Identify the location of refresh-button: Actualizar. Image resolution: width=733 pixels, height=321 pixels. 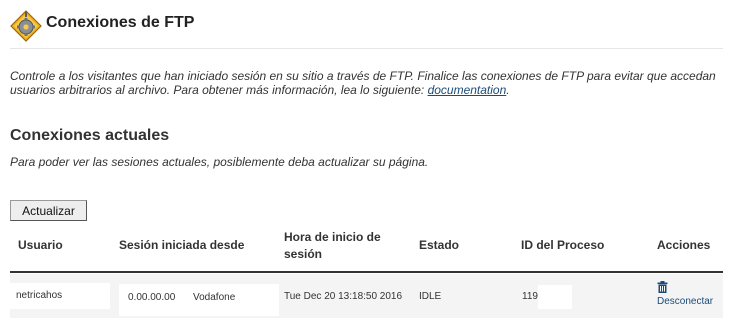
(48, 210).